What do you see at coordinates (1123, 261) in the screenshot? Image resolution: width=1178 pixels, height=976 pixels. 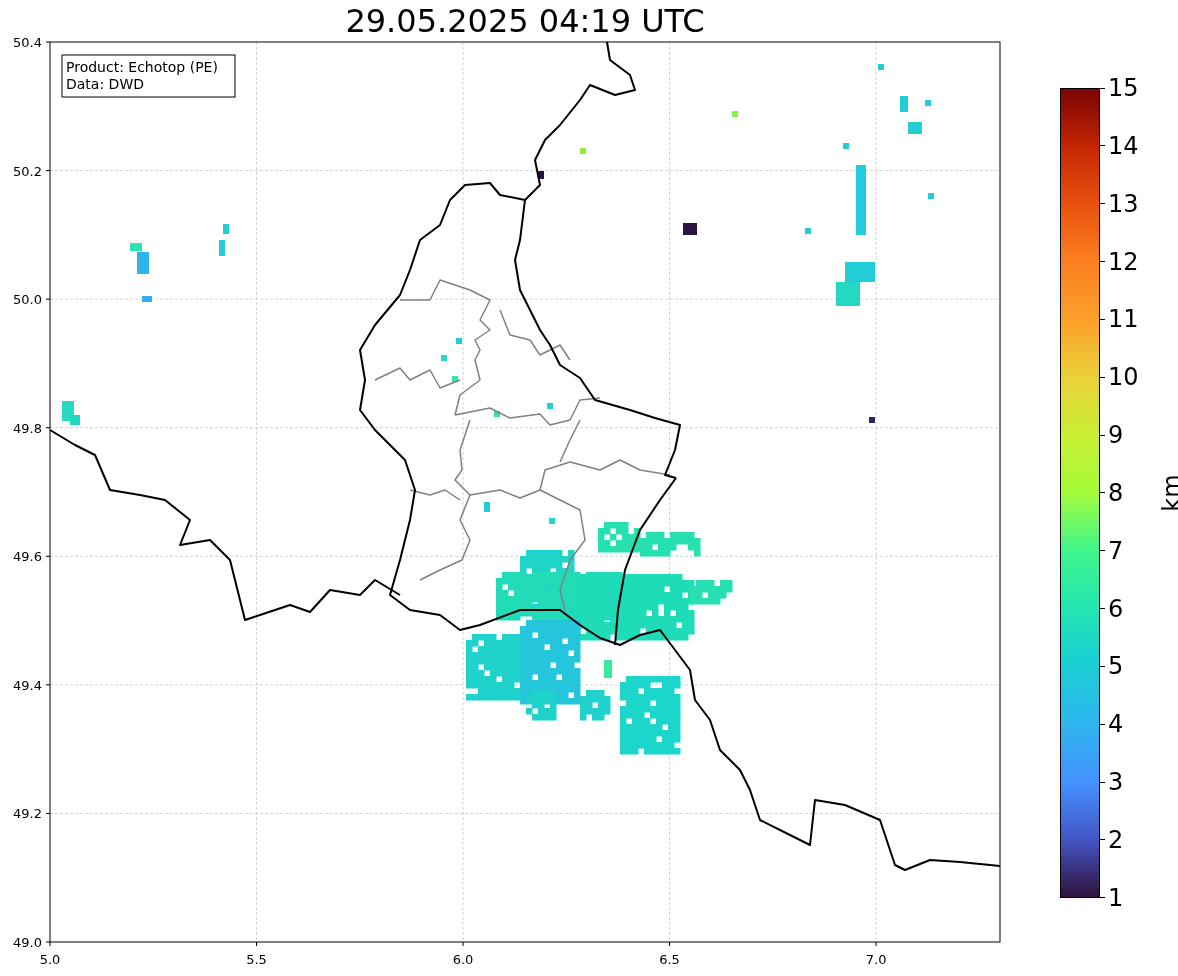 I see `colorbar-tick-label: 12` at bounding box center [1123, 261].